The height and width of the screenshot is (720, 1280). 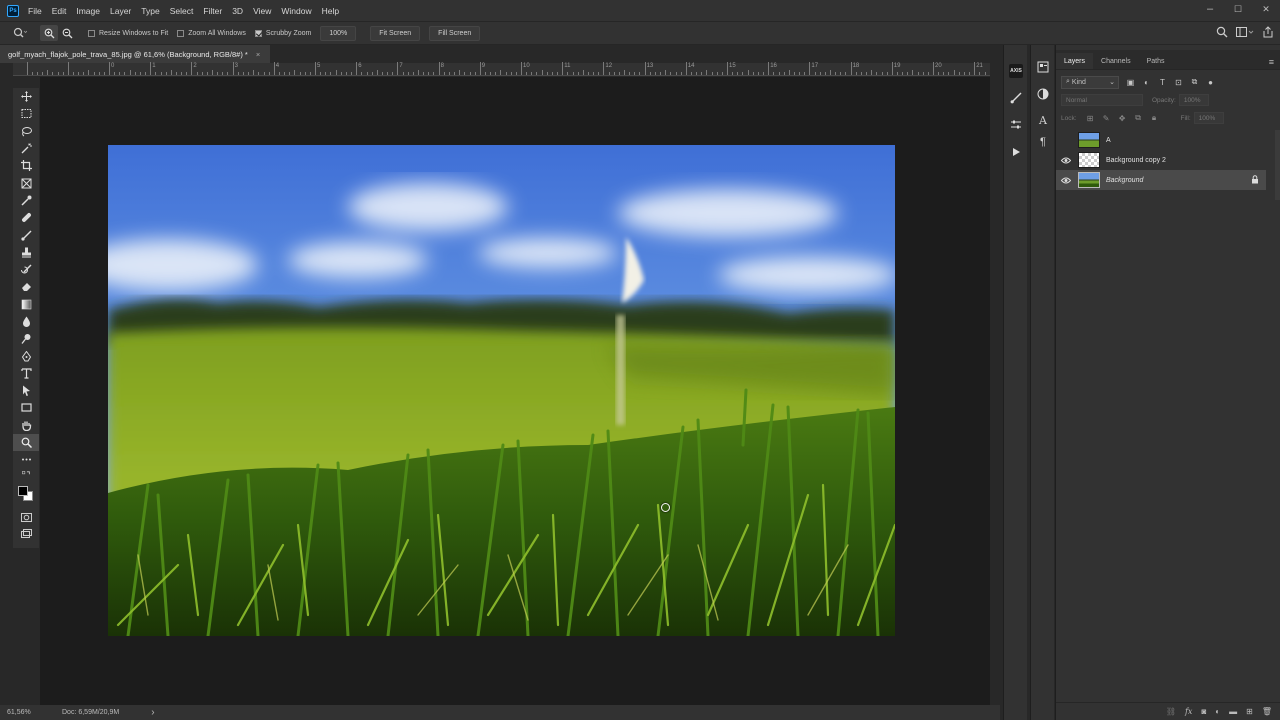 What do you see at coordinates (26, 338) in the screenshot?
I see `dodge-tool-icon` at bounding box center [26, 338].